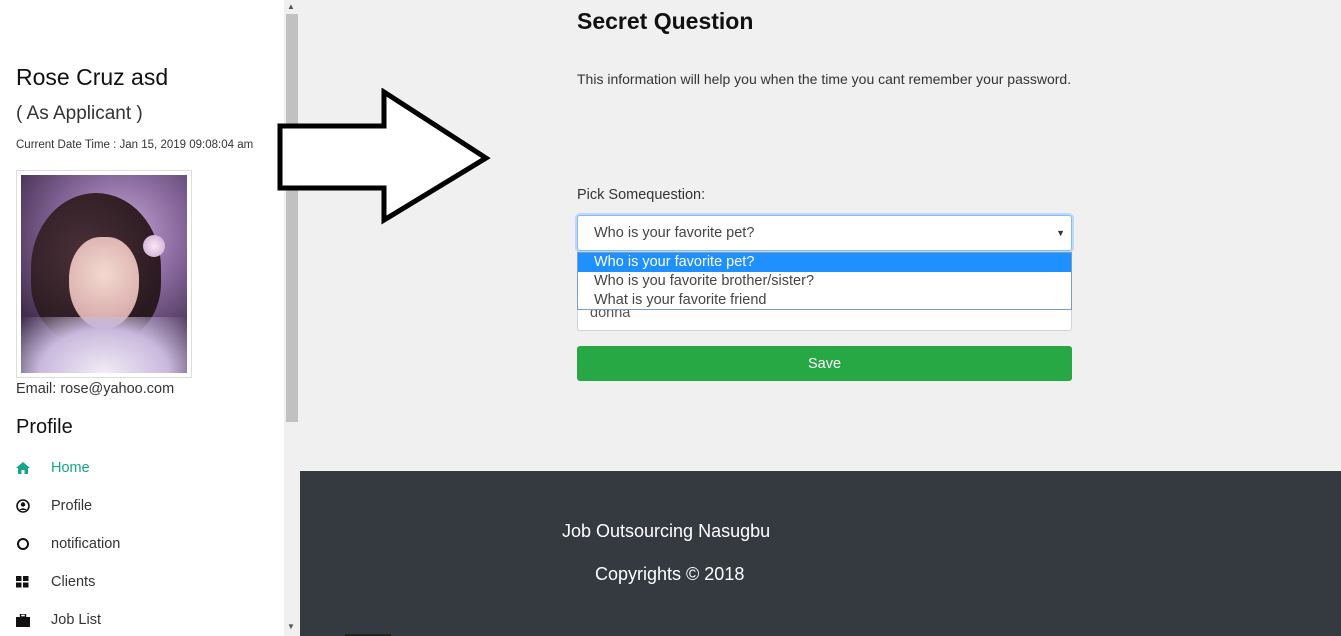 This screenshot has height=636, width=1341. What do you see at coordinates (27, 506) in the screenshot?
I see `user-circle-icon` at bounding box center [27, 506].